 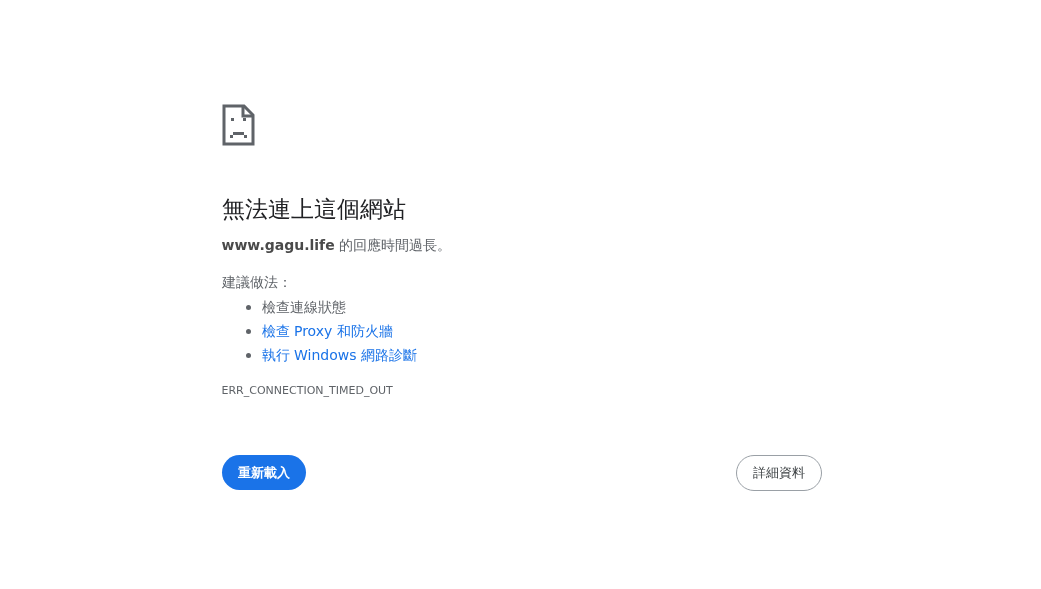 What do you see at coordinates (257, 282) in the screenshot?
I see `suggestions-heading: 建議做法：` at bounding box center [257, 282].